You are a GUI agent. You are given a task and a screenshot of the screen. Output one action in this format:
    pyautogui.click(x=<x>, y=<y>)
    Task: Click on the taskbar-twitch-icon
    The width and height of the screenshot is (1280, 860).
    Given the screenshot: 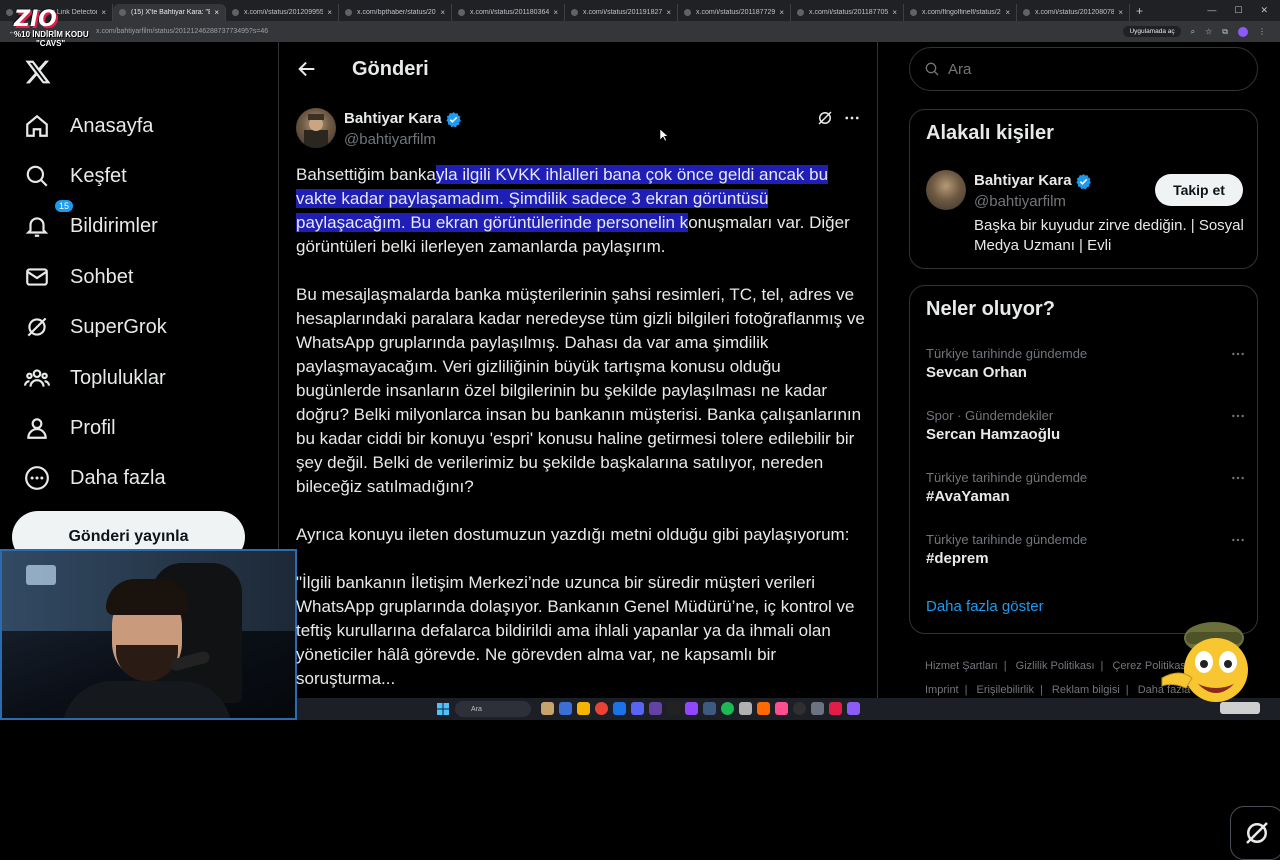 What is the action you would take?
    pyautogui.click(x=691, y=708)
    